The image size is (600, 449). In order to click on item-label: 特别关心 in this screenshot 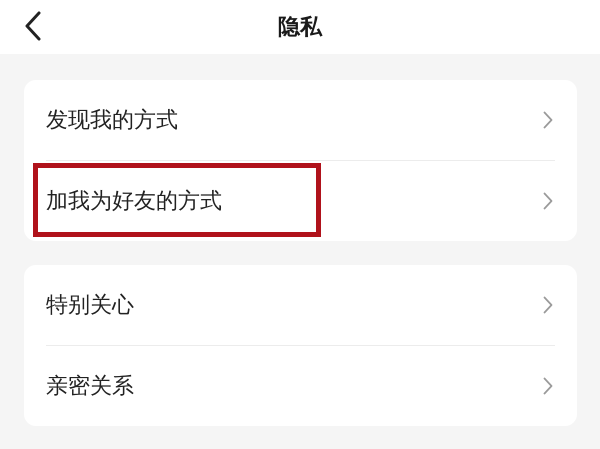, I will do `click(90, 306)`.